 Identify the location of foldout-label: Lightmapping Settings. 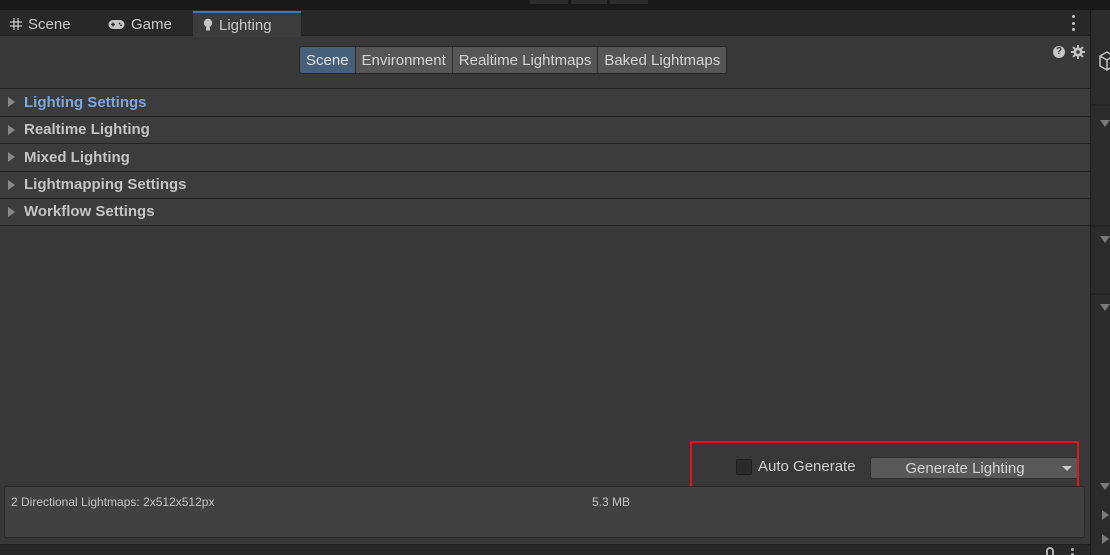
(105, 185).